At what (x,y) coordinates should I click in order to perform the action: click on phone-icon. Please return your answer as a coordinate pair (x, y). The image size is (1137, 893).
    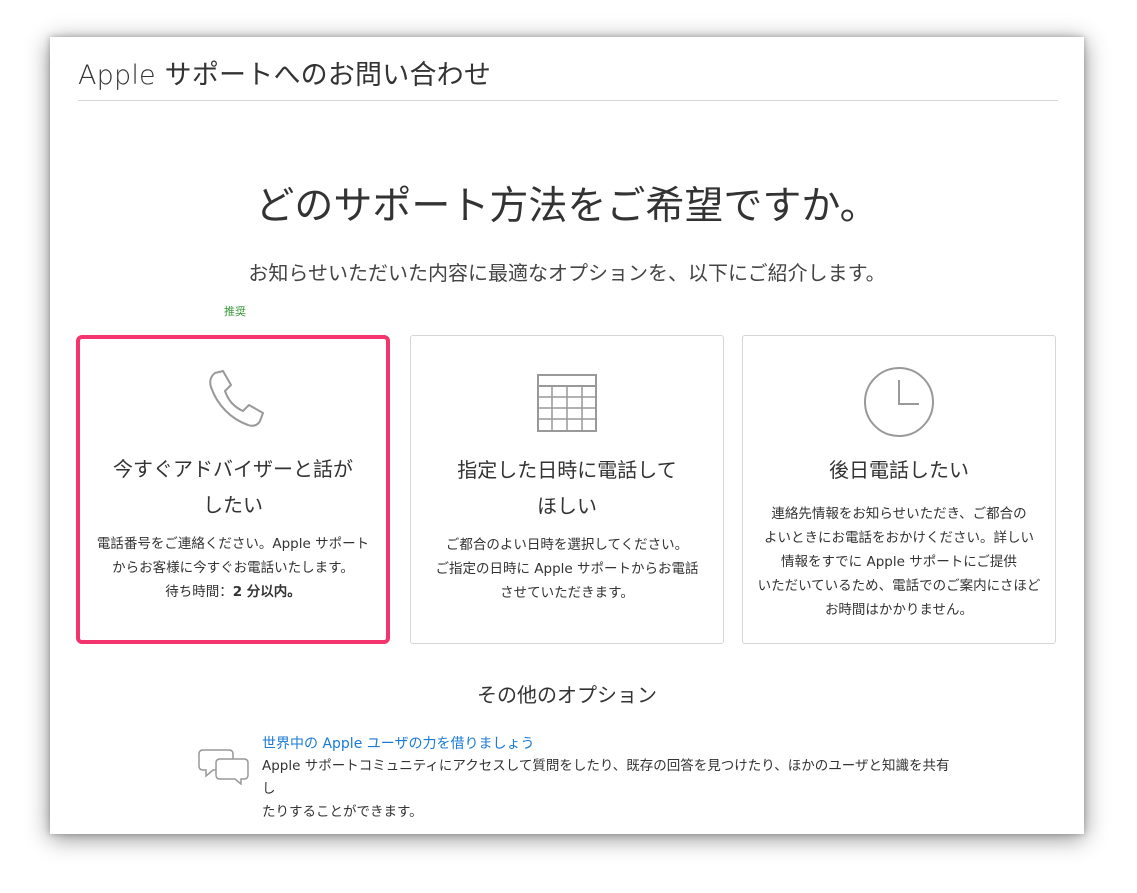
    Looking at the image, I should click on (233, 399).